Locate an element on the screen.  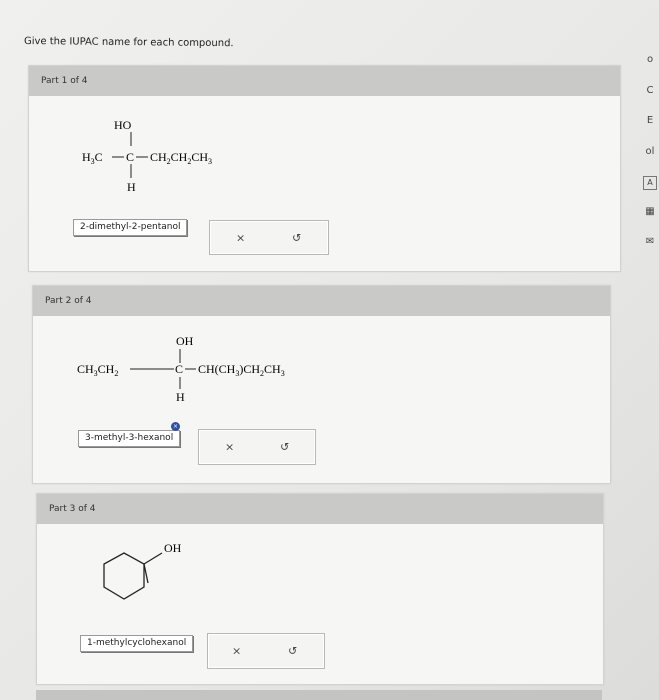
part-1-redo-button: ↺ is located at coordinates (296, 237).